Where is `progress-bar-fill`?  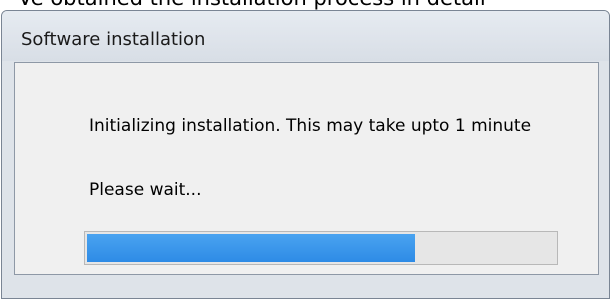
progress-bar-fill is located at coordinates (251, 248).